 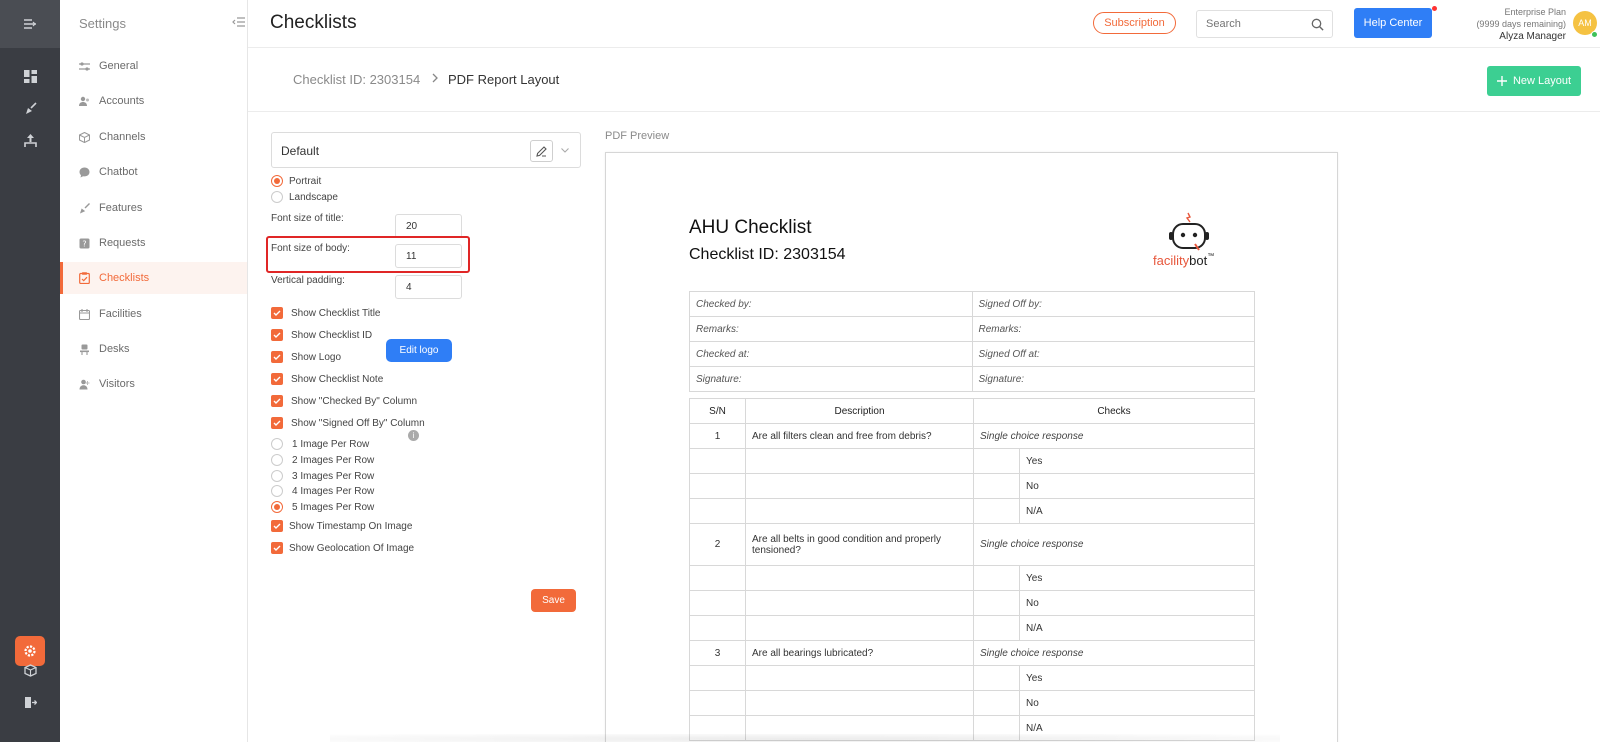 What do you see at coordinates (428, 287) in the screenshot?
I see `vertical-padding-input: 4` at bounding box center [428, 287].